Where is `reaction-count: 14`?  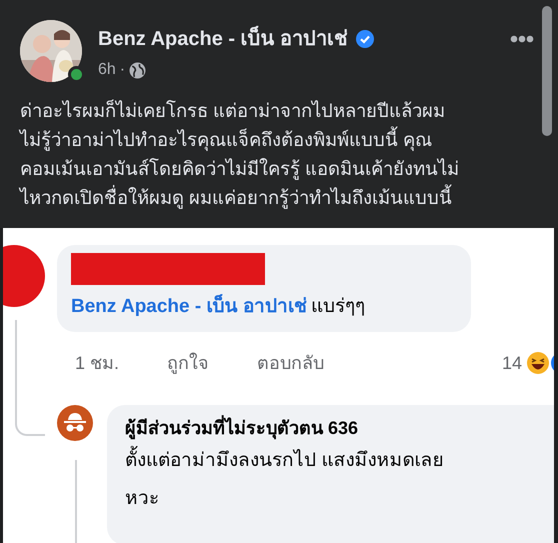
reaction-count: 14 is located at coordinates (512, 363).